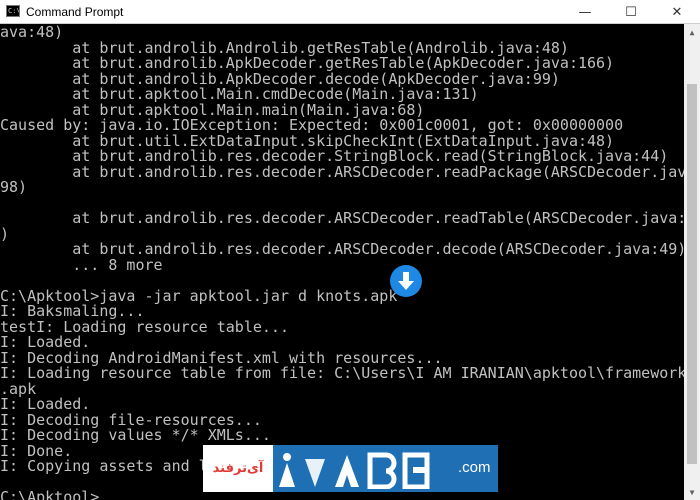 The width and height of the screenshot is (700, 500). What do you see at coordinates (692, 32) in the screenshot?
I see `scroll-up-icon: ▲` at bounding box center [692, 32].